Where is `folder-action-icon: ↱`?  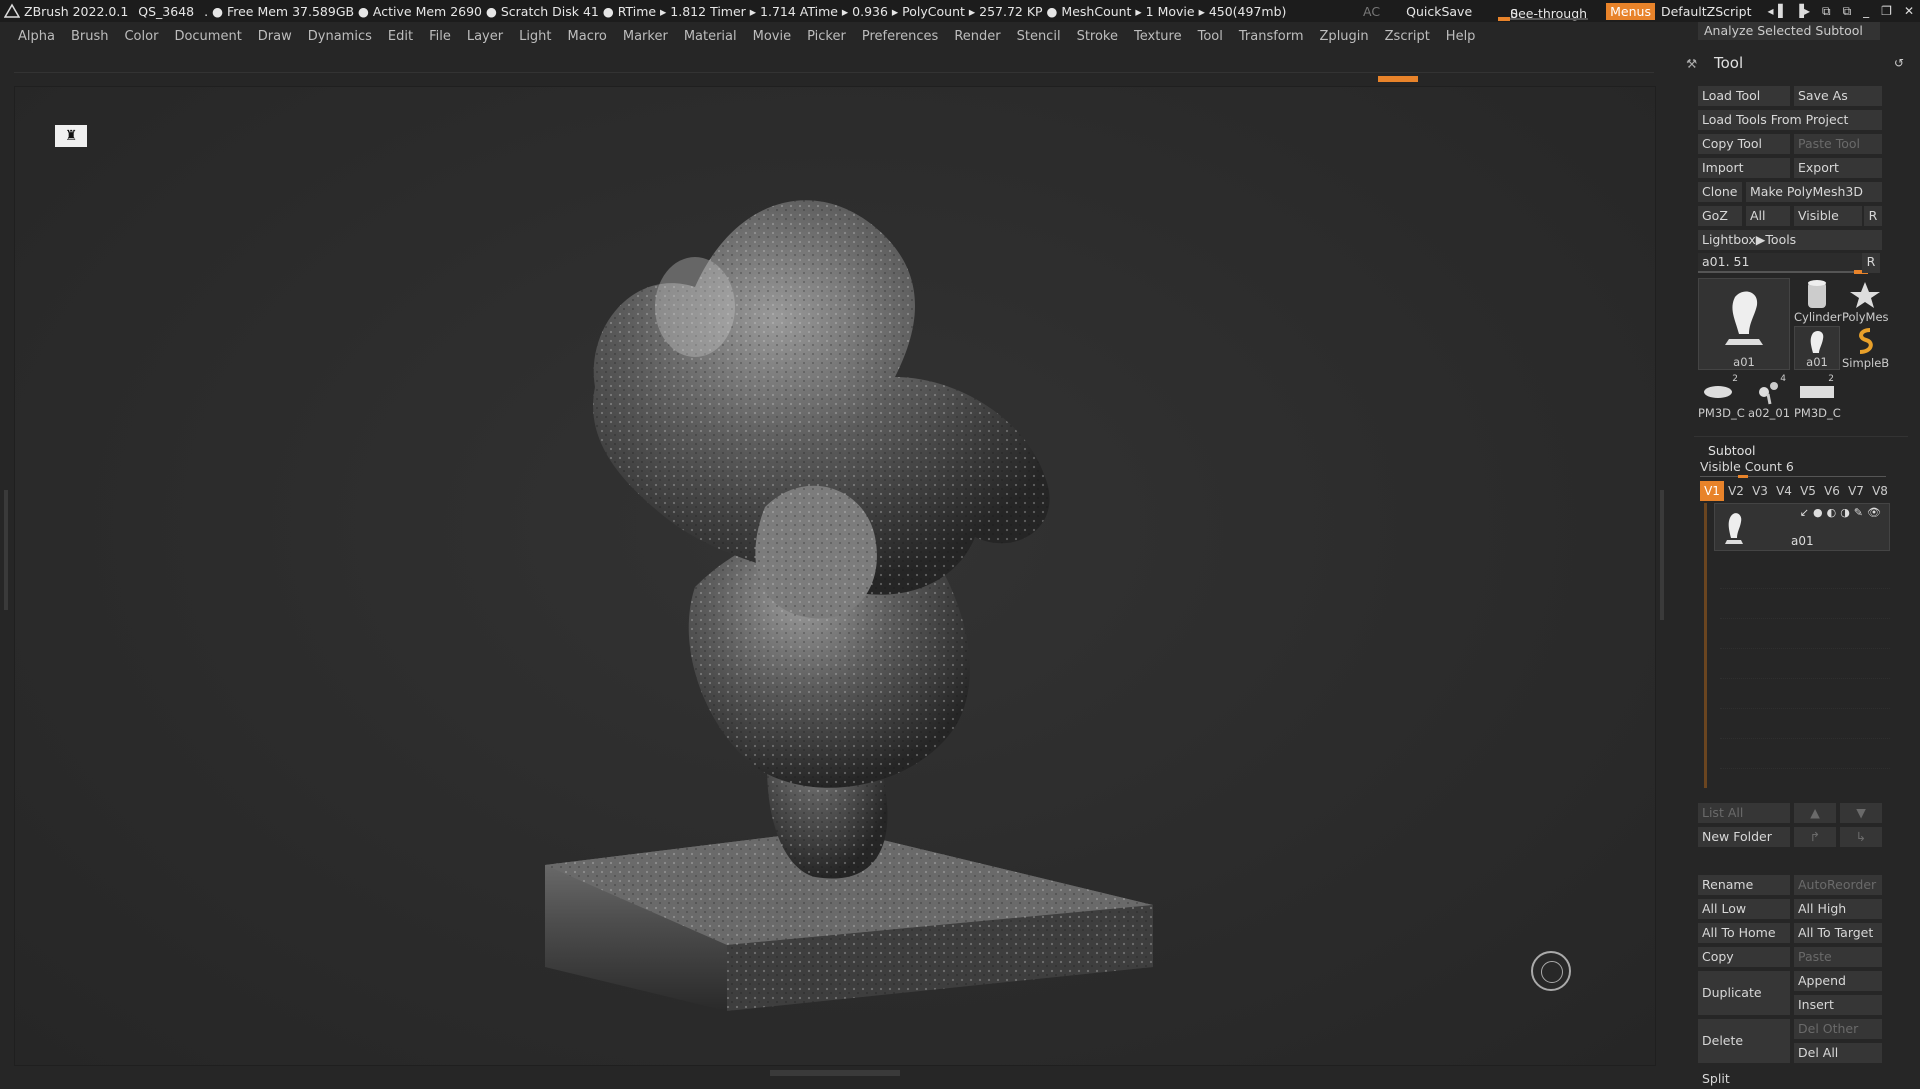 folder-action-icon: ↱ is located at coordinates (1815, 837).